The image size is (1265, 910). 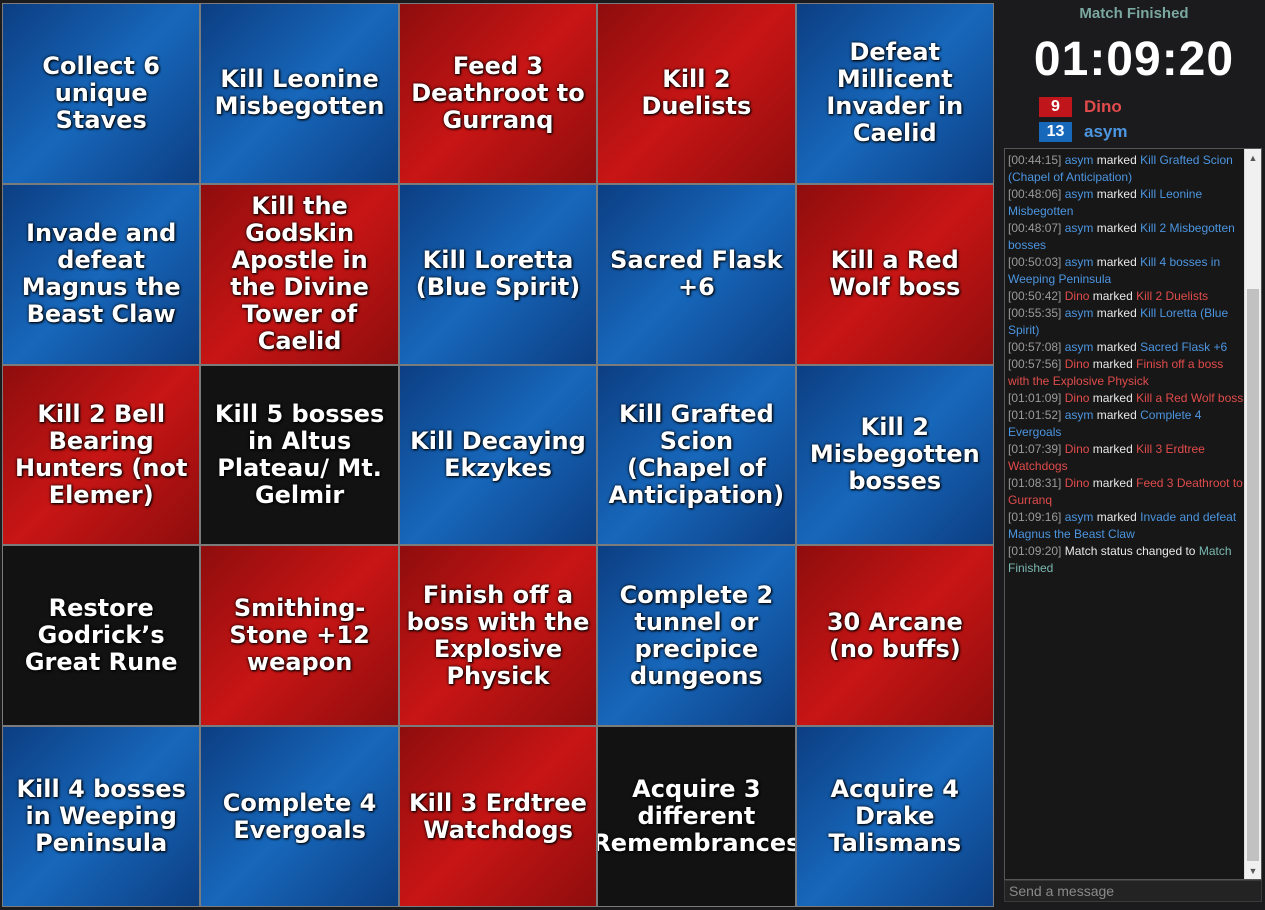 I want to click on message-timestamp: [00:50:42], so click(x=1035, y=296).